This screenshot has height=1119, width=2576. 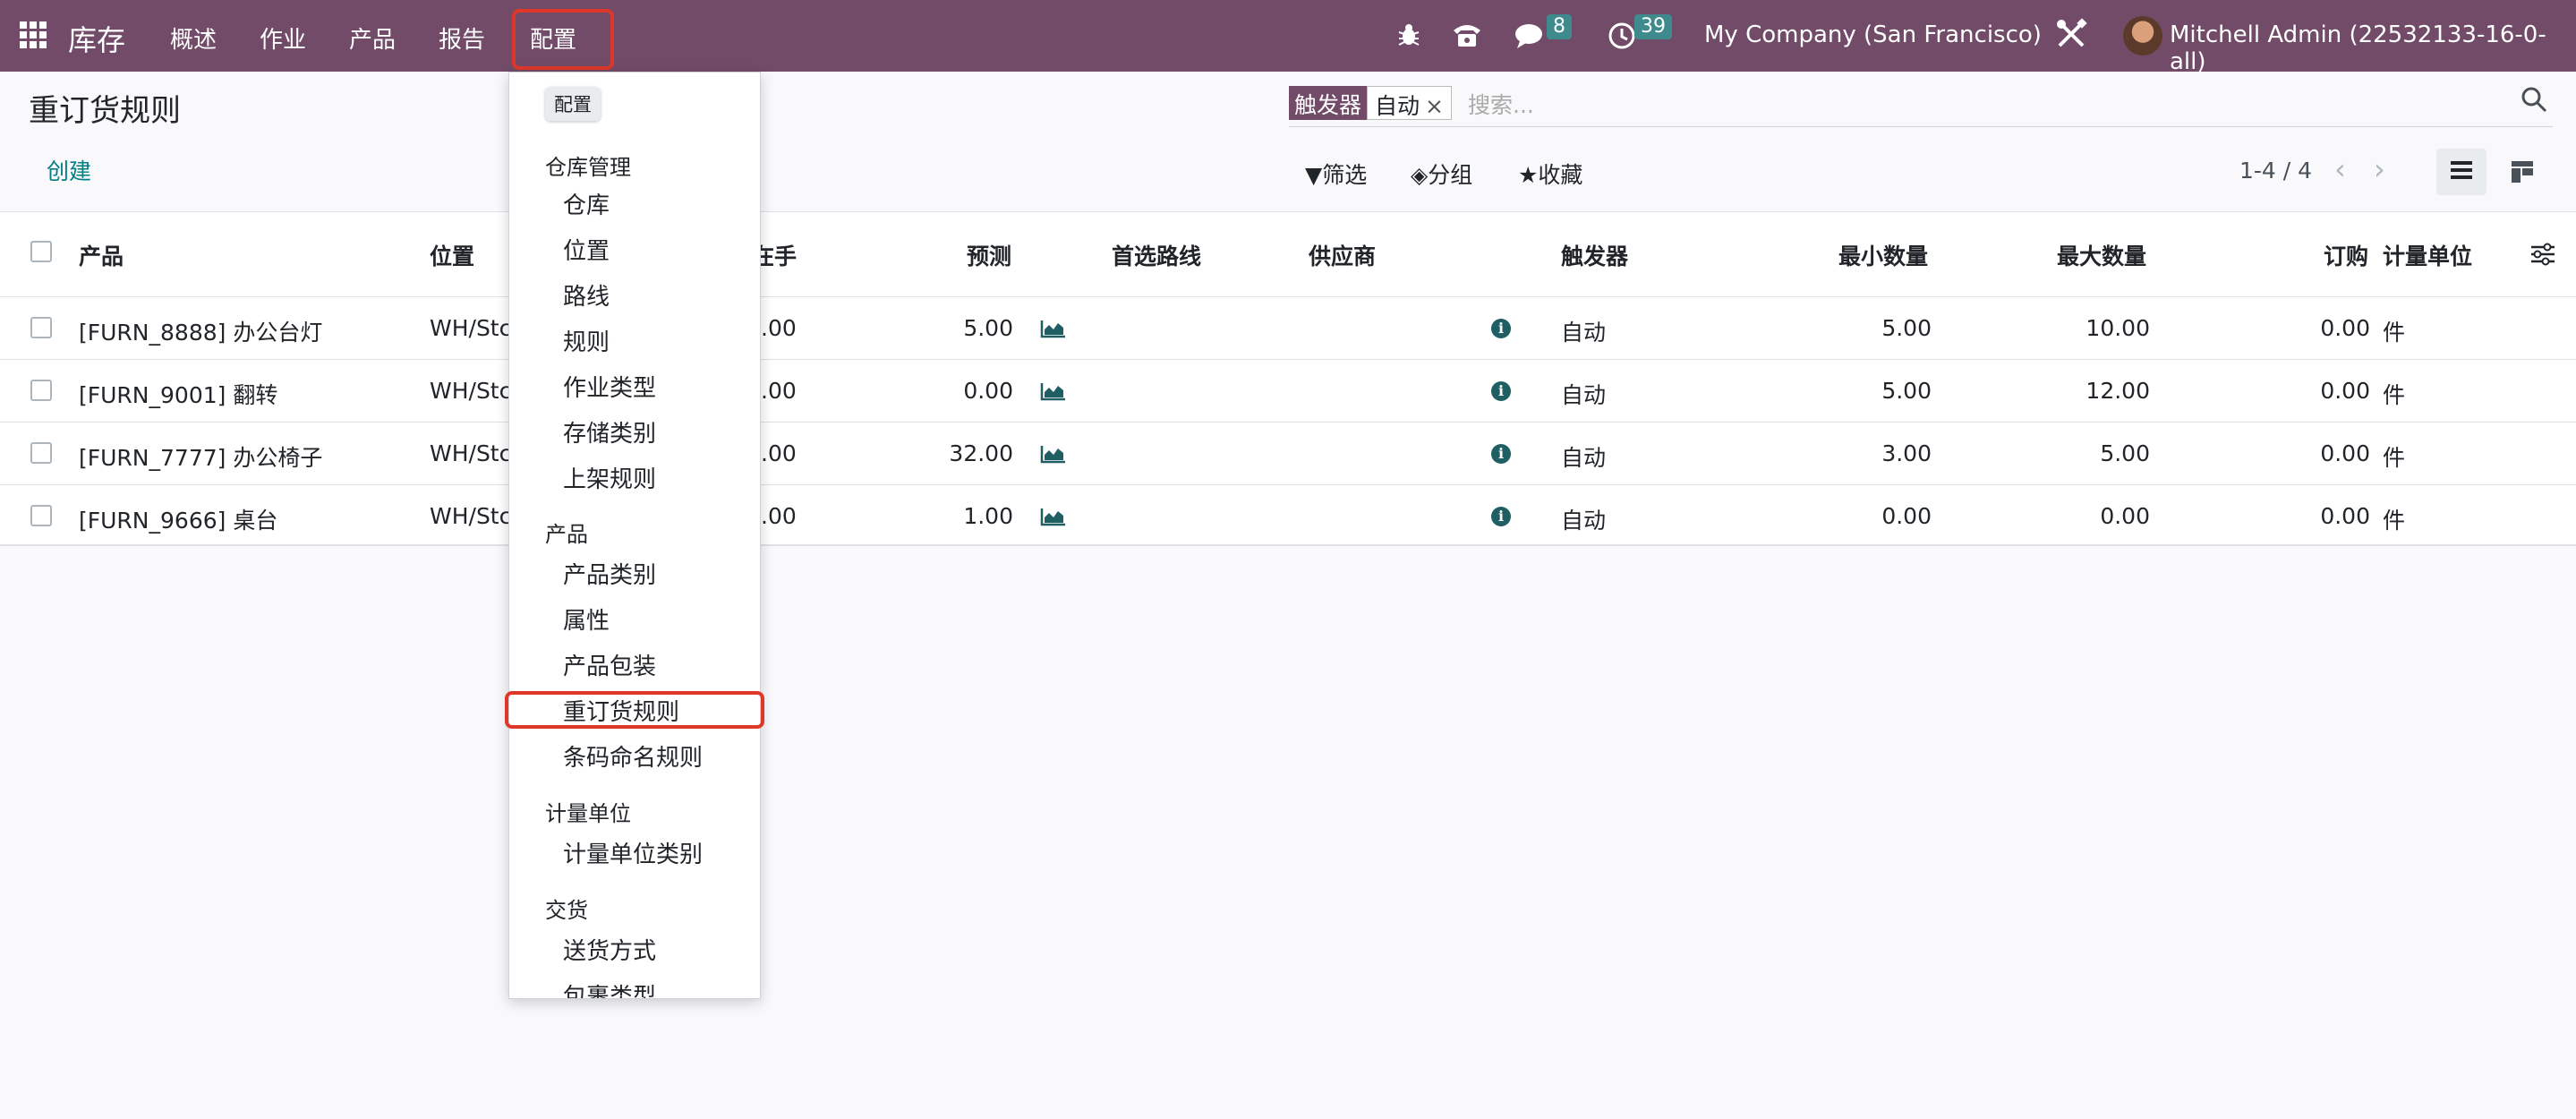 I want to click on cell-product: [FURN_9666] 桌台, so click(x=178, y=521).